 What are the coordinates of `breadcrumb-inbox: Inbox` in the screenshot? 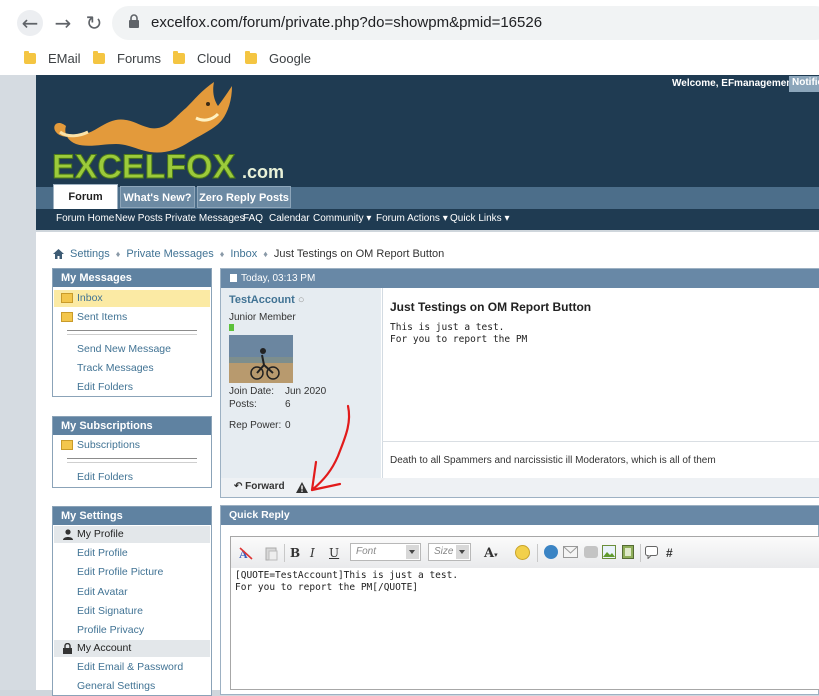 It's located at (243, 254).